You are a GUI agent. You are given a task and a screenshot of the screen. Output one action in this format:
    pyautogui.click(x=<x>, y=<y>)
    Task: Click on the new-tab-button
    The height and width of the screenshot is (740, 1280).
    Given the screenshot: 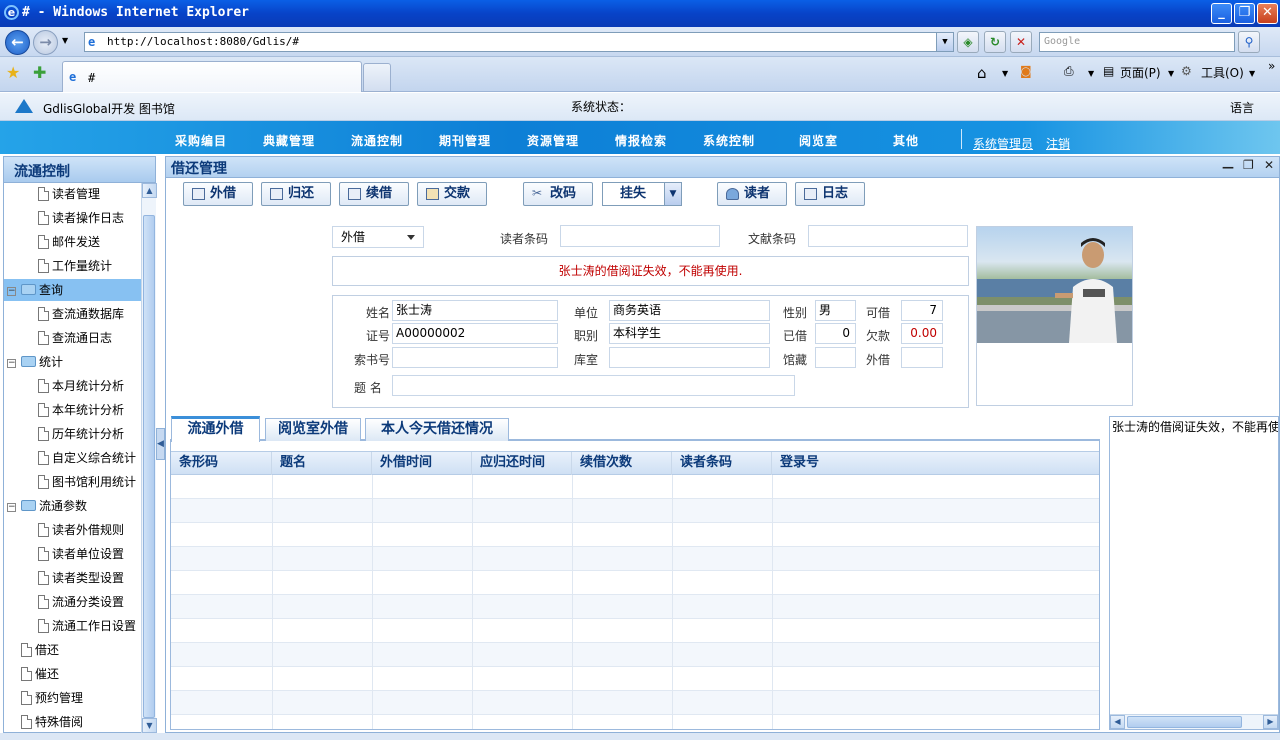 What is the action you would take?
    pyautogui.click(x=377, y=77)
    